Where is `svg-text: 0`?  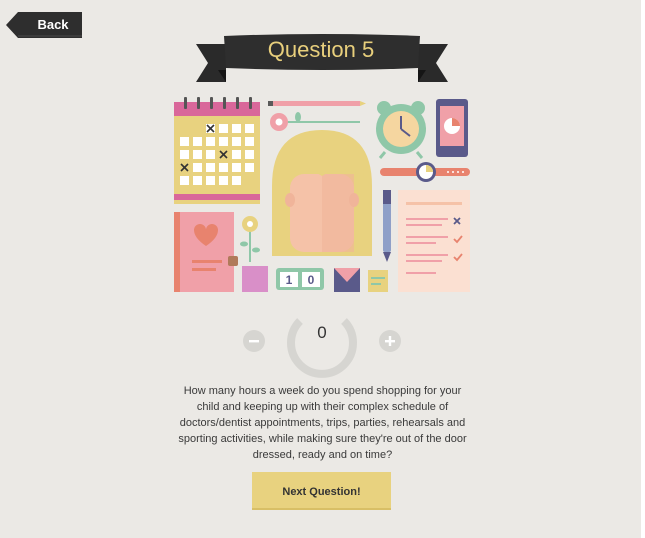 svg-text: 0 is located at coordinates (311, 280).